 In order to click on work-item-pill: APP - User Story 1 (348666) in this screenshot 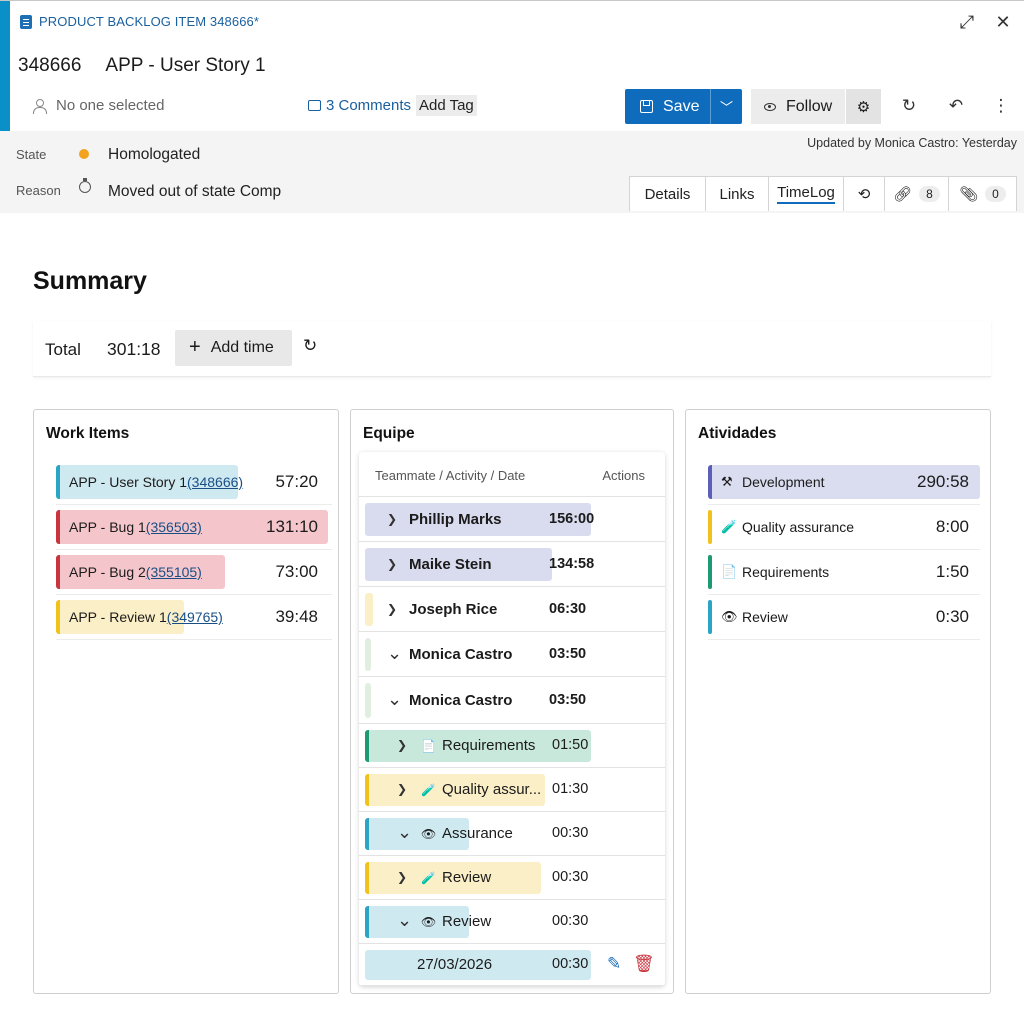, I will do `click(149, 482)`.